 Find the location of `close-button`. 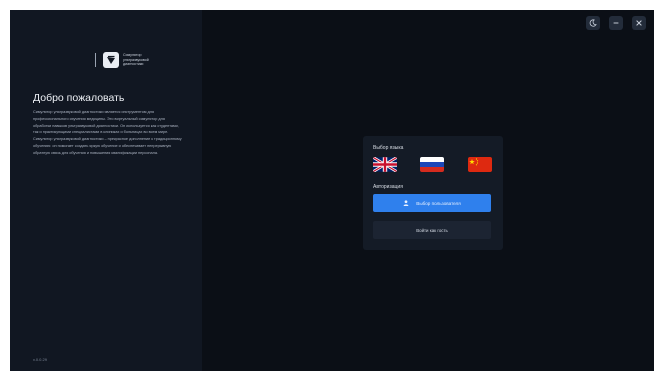

close-button is located at coordinates (639, 23).